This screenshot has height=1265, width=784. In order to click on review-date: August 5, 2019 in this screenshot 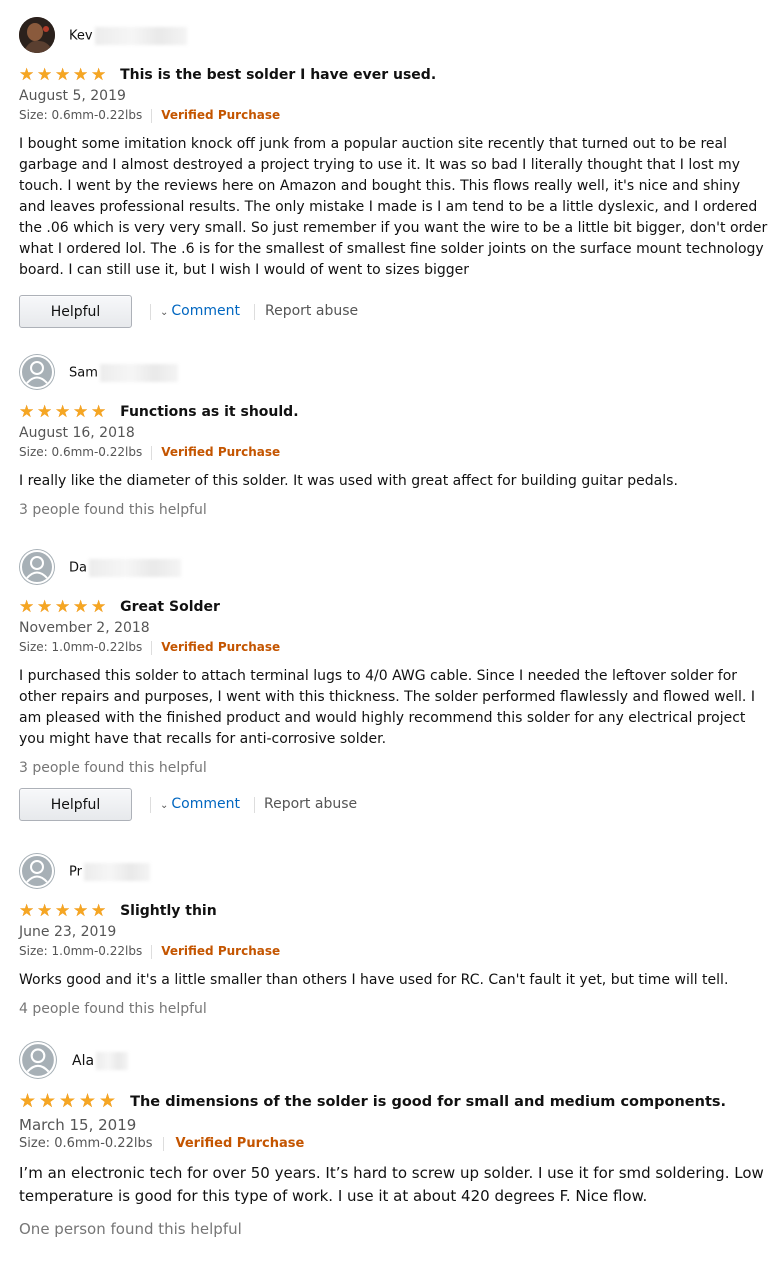, I will do `click(72, 96)`.